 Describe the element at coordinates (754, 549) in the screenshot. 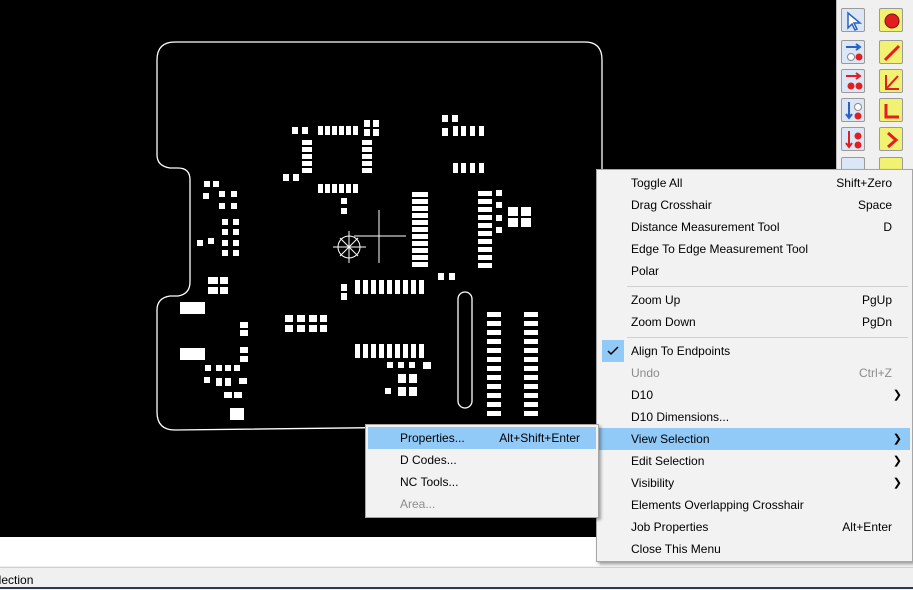

I see `menu-item-close-menu: Close This Menu` at that location.